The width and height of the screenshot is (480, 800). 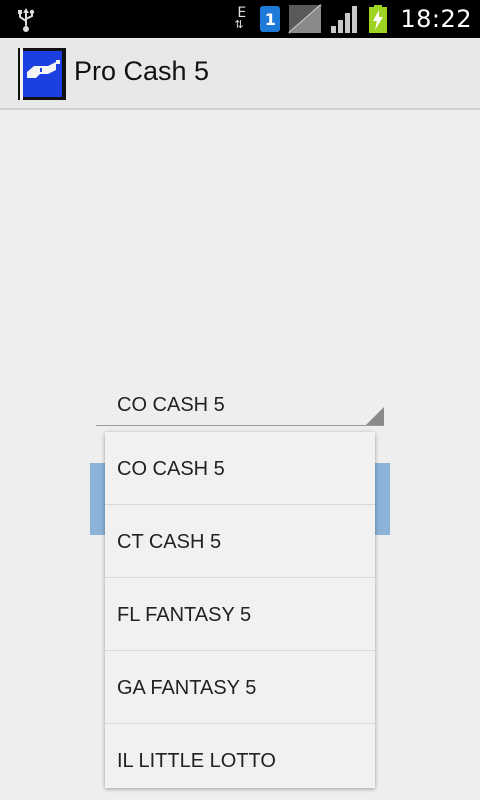 I want to click on spinner-arrow-icon, so click(x=375, y=416).